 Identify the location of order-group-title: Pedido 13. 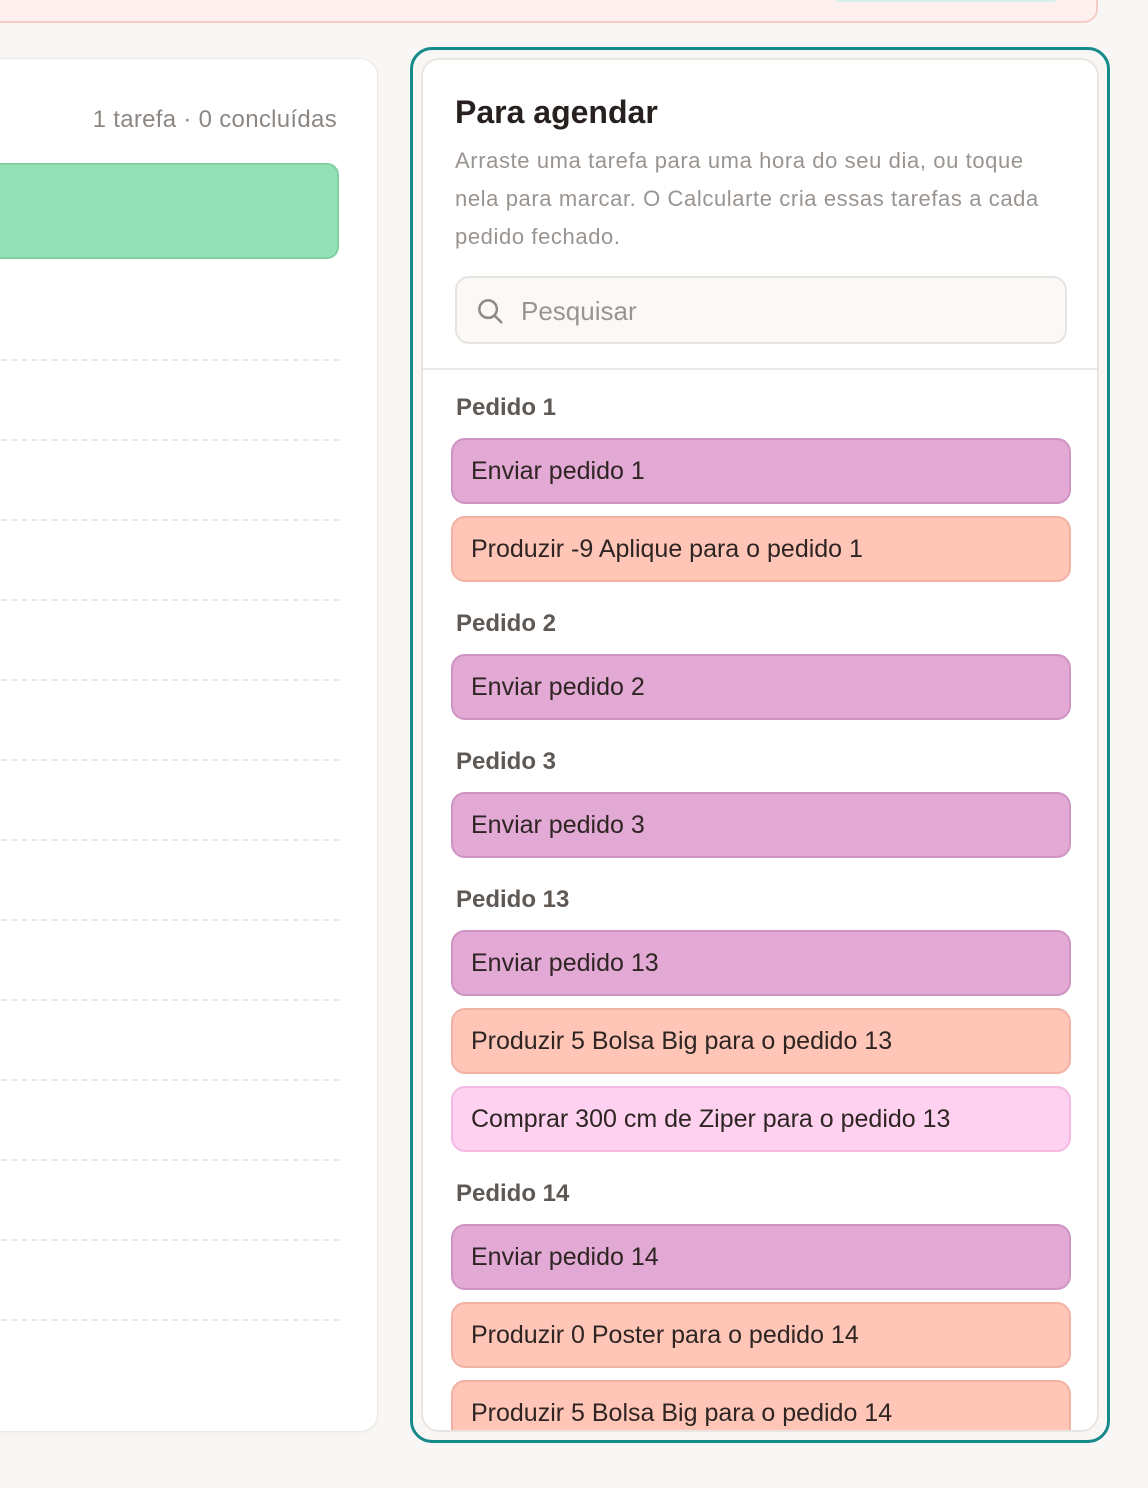
(513, 899).